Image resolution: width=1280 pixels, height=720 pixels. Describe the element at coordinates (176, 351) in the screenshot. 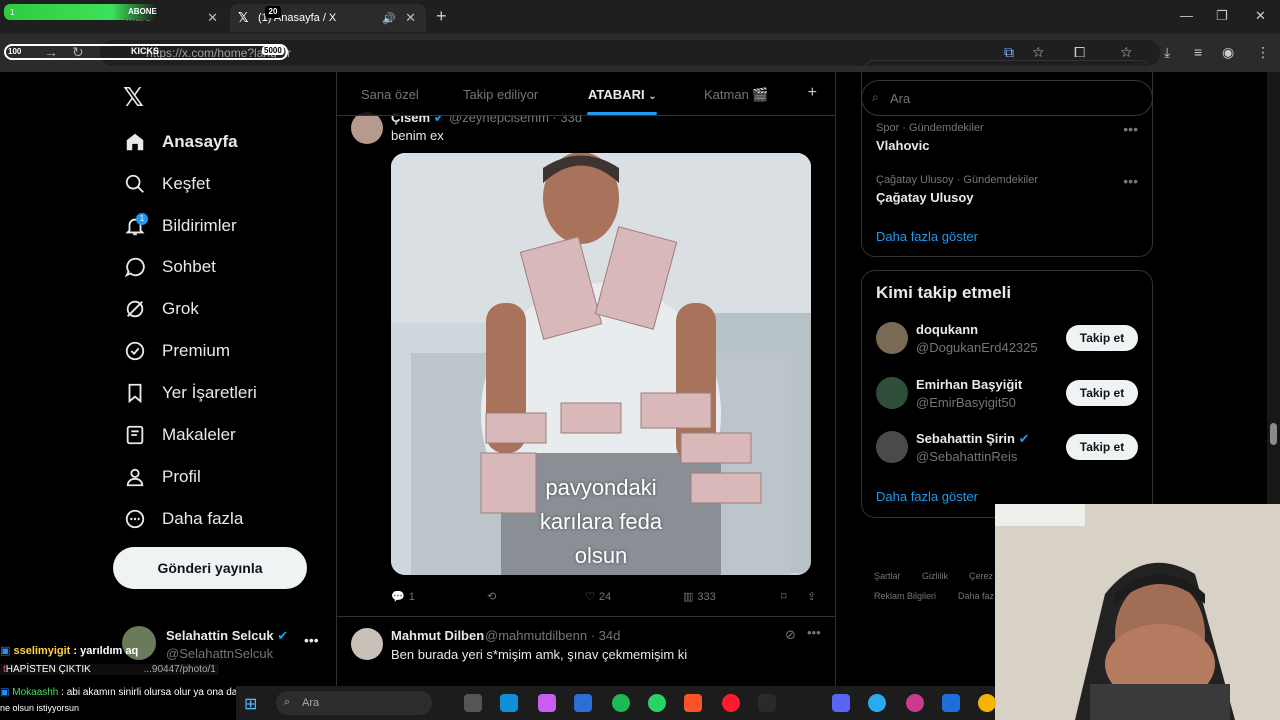

I see `nav-item-premium: Premium` at that location.